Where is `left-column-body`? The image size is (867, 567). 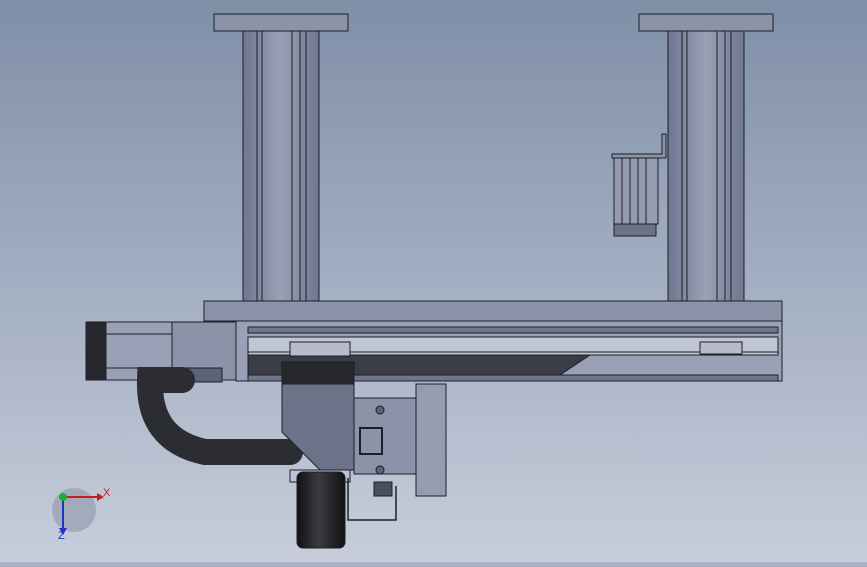 left-column-body is located at coordinates (281, 166).